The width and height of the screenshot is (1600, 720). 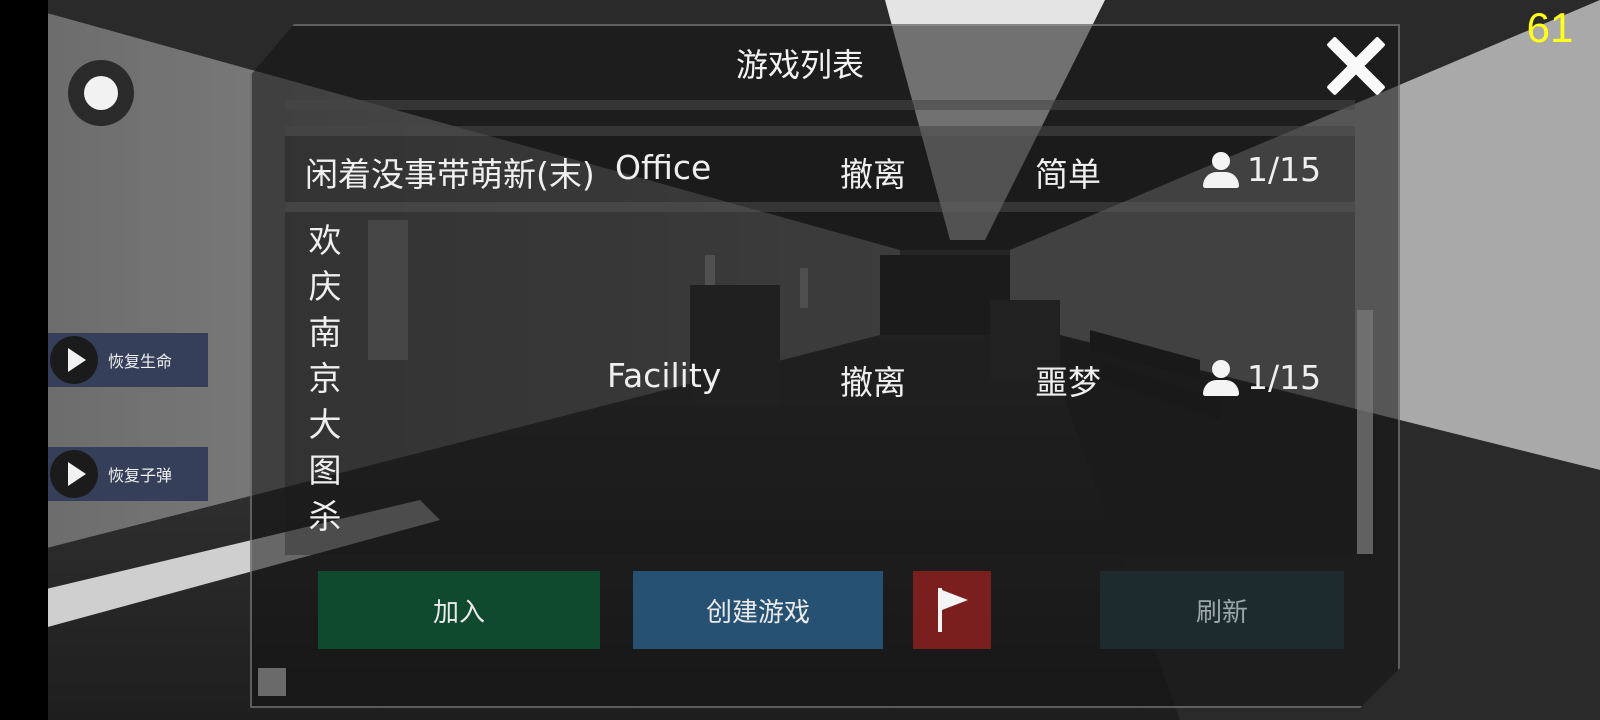 I want to click on game-name-char: 京, so click(x=325, y=378).